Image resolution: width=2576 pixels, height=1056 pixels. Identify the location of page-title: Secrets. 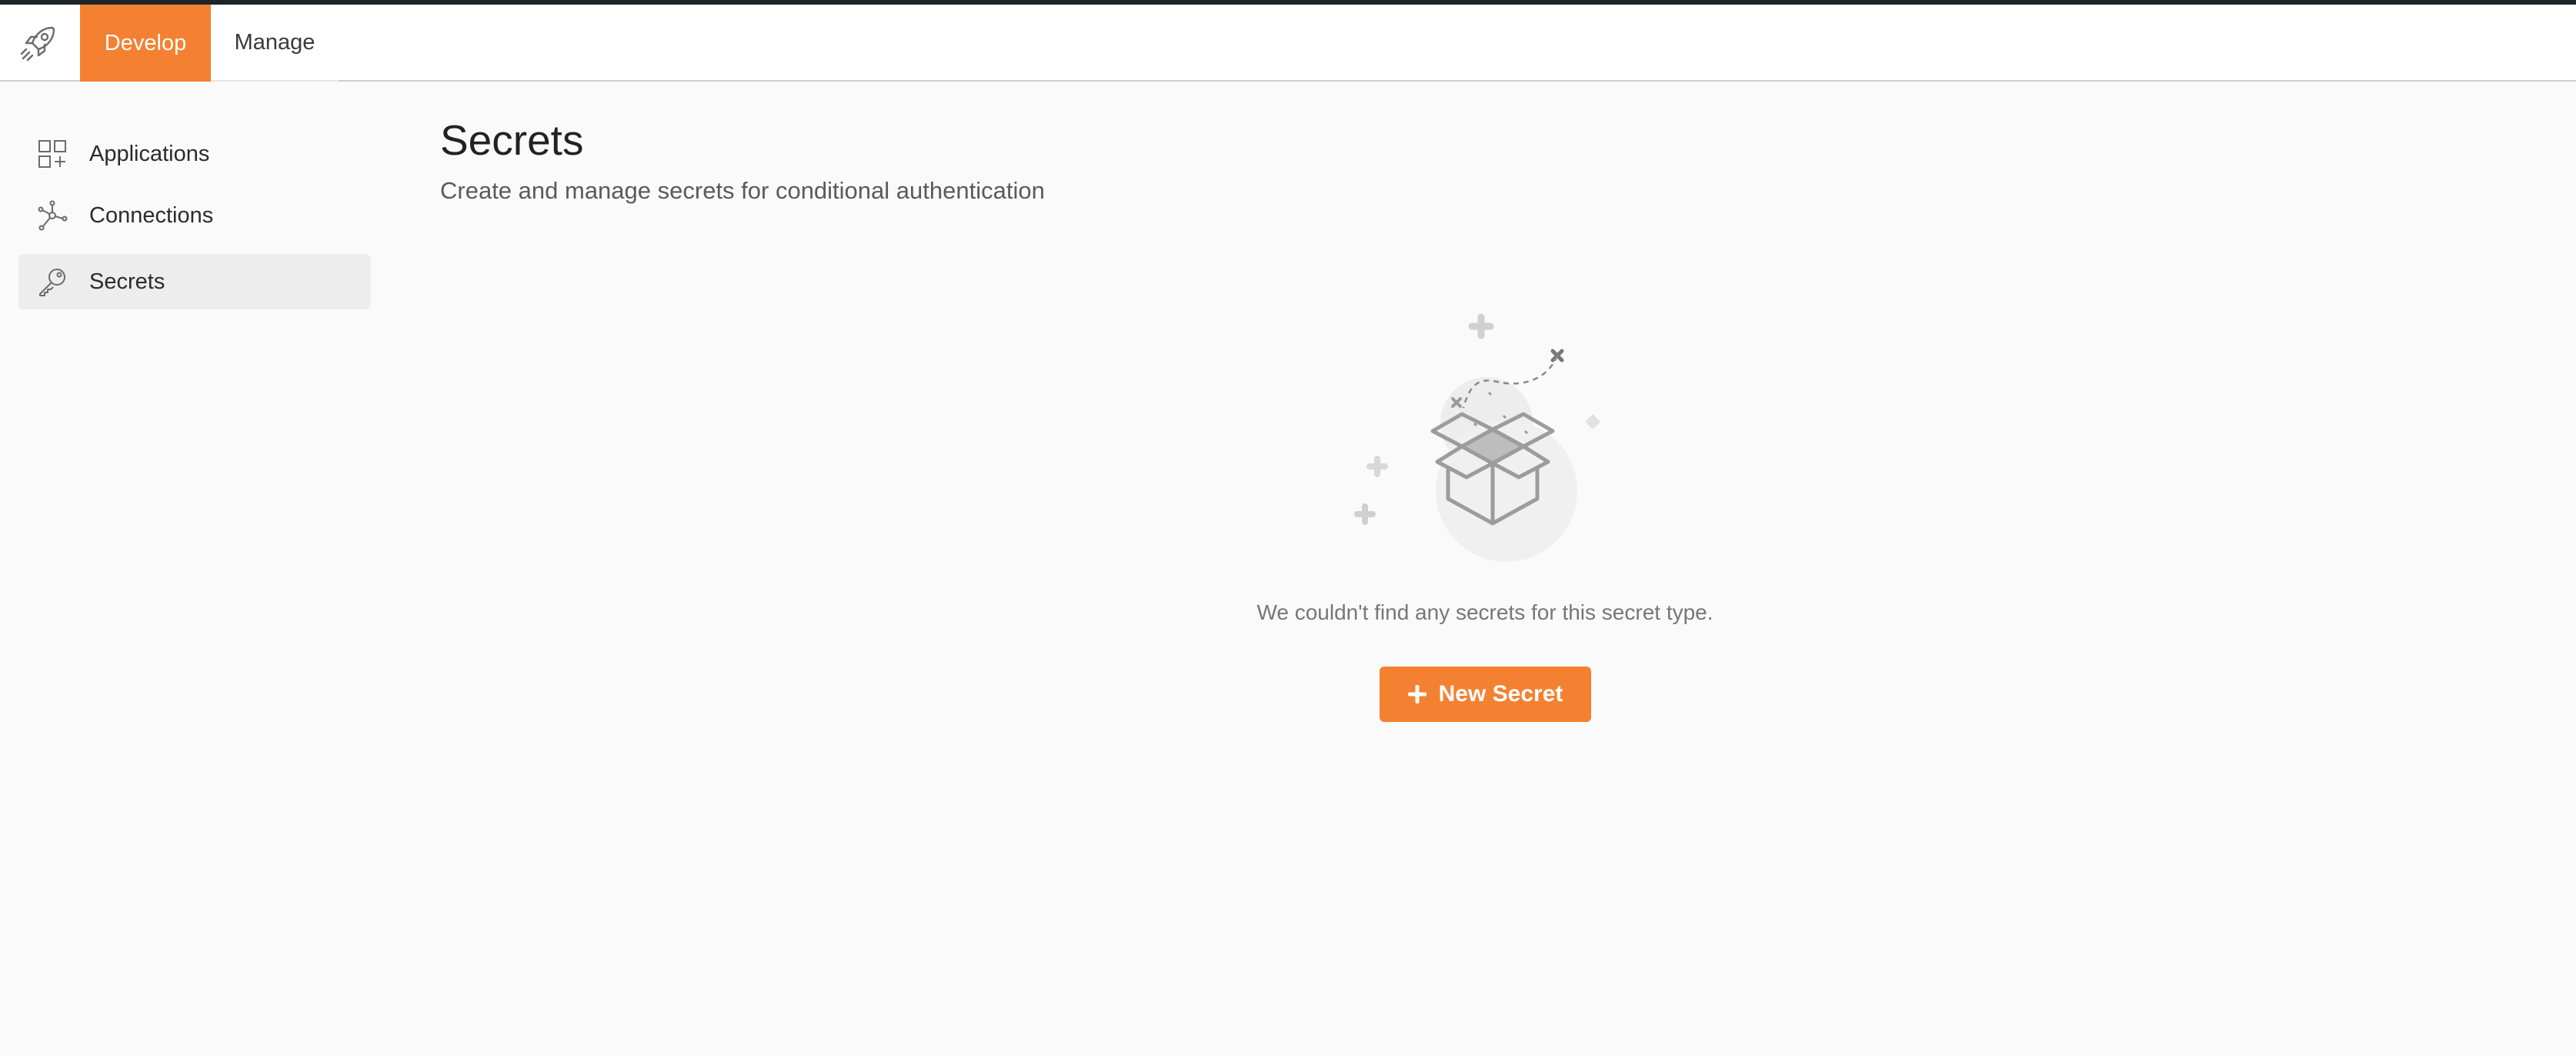
(512, 140).